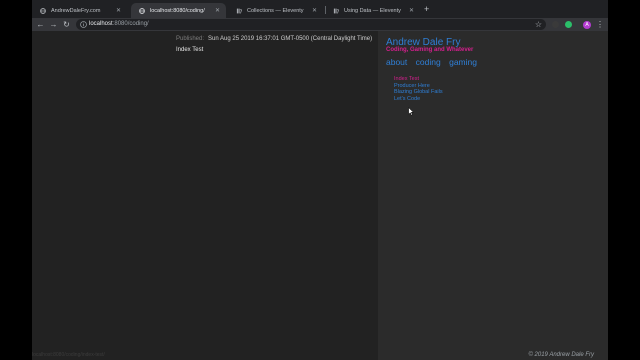  I want to click on tab-localhost-coding: localhost:8080/coding/ ✕, so click(178, 10).